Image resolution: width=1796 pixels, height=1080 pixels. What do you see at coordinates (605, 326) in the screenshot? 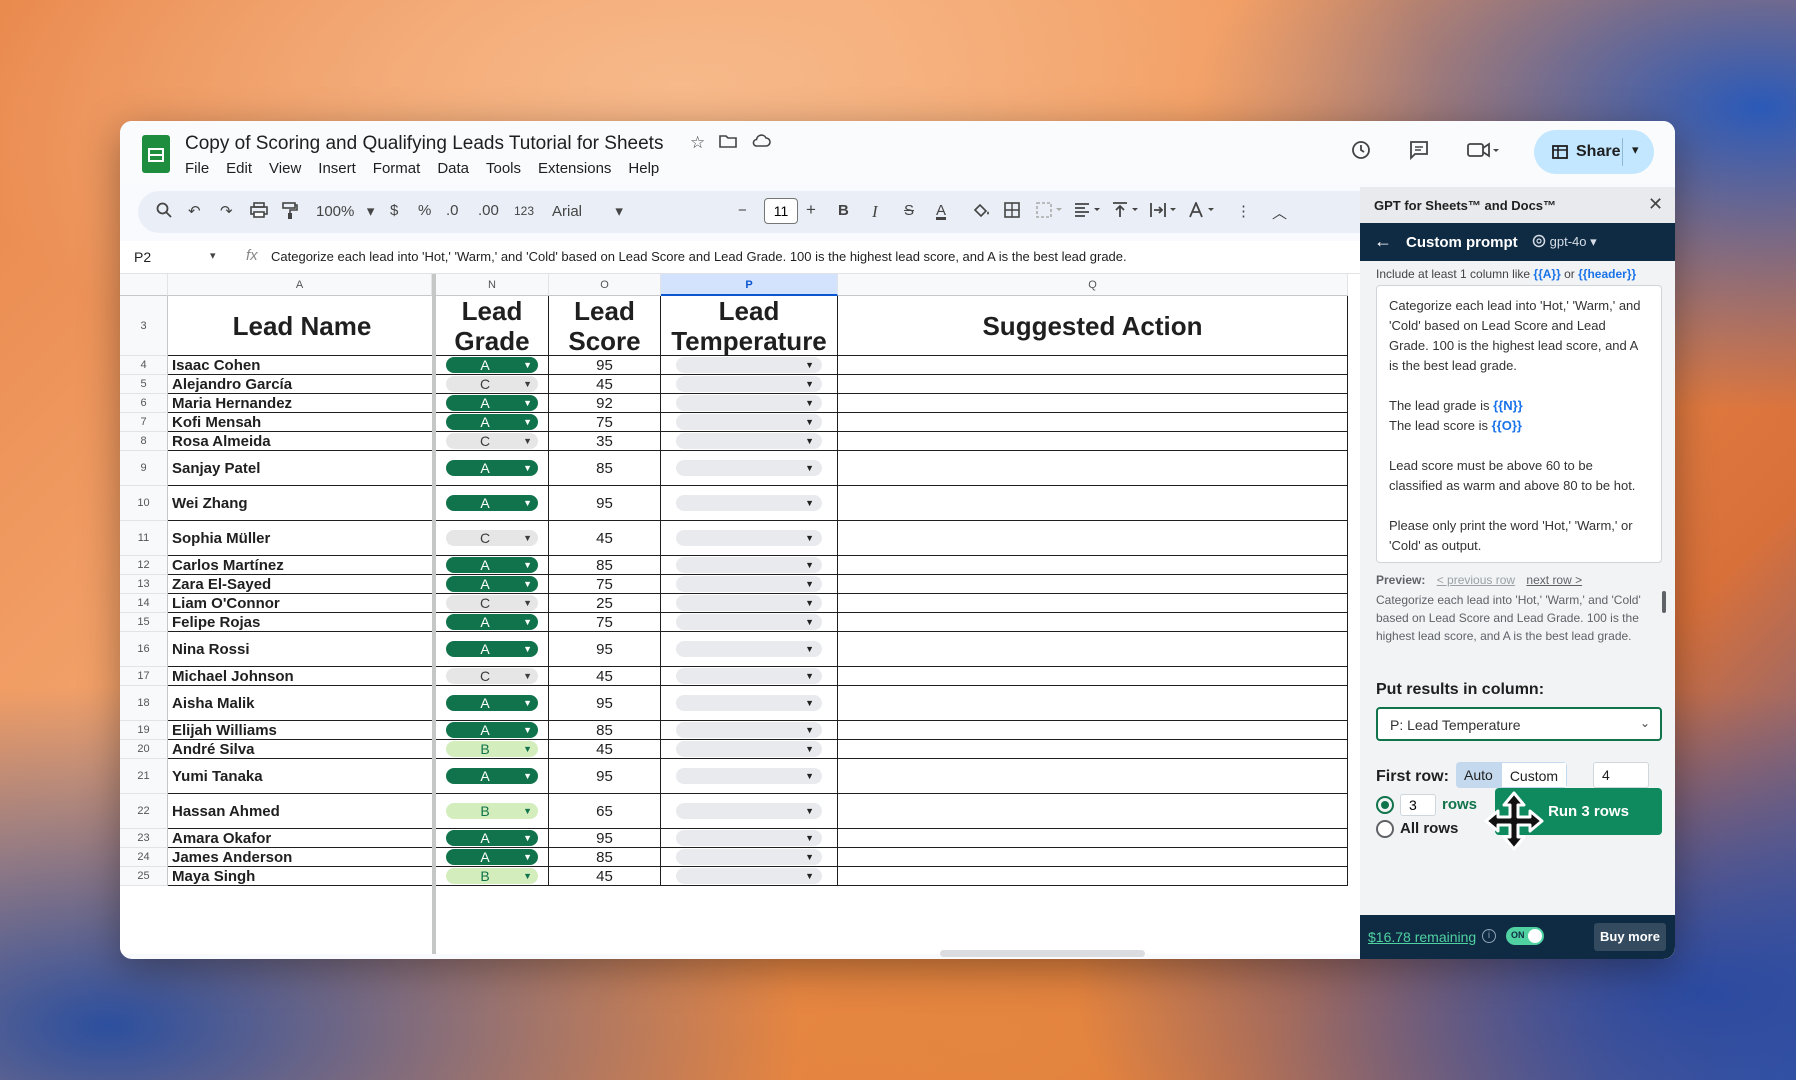
I see `lead-score-header: Lead Score` at bounding box center [605, 326].